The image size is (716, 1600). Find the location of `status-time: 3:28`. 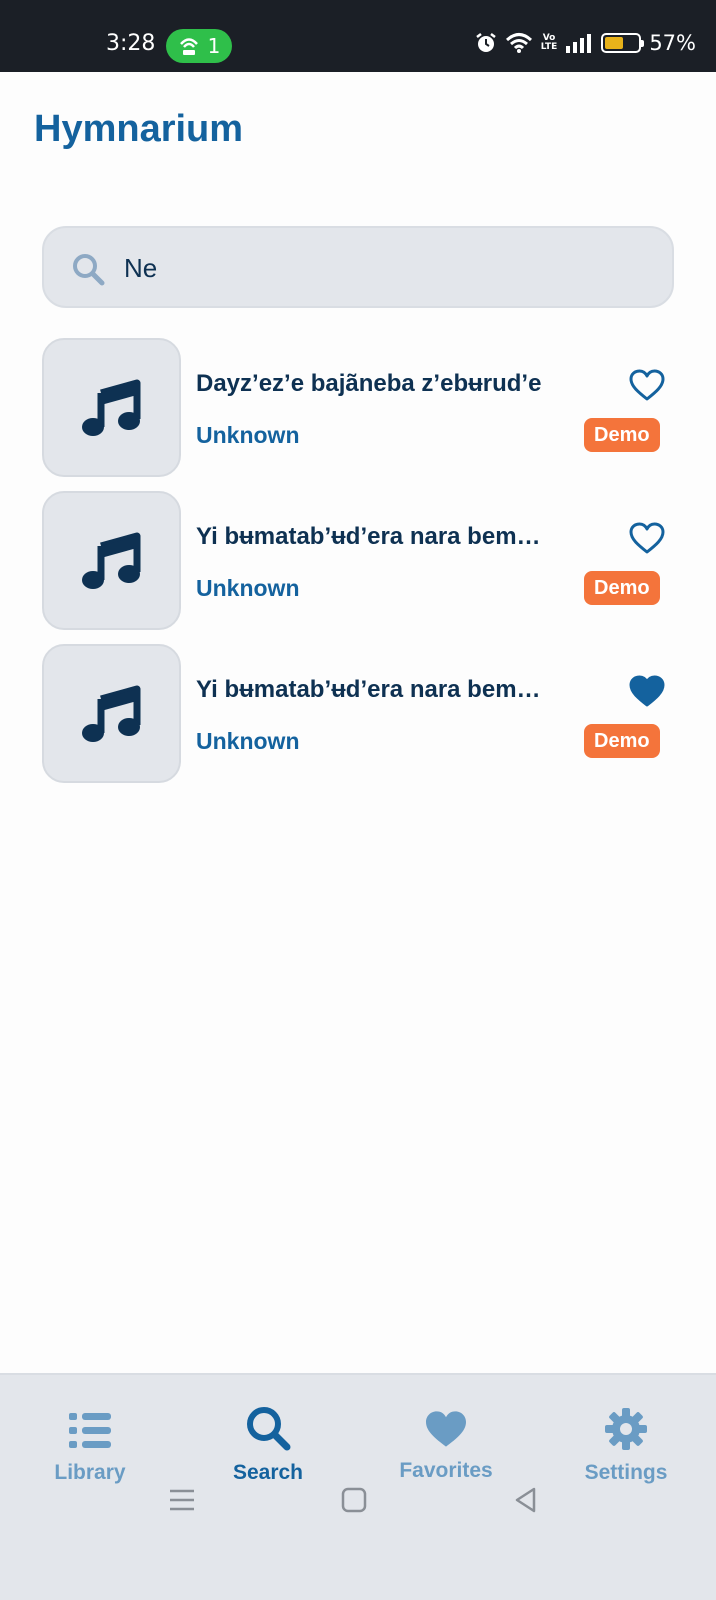

status-time: 3:28 is located at coordinates (131, 43).